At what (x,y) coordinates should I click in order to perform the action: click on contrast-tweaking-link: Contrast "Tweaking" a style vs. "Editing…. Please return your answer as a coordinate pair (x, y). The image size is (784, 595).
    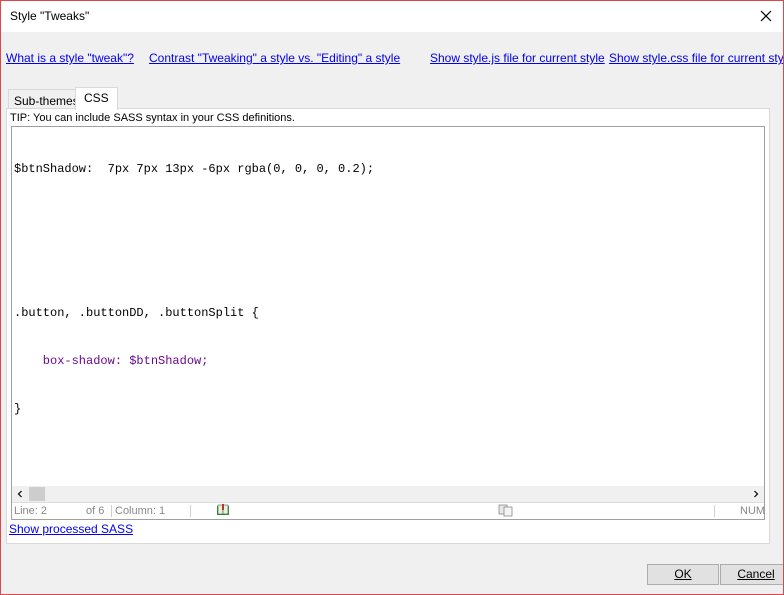
    Looking at the image, I should click on (274, 58).